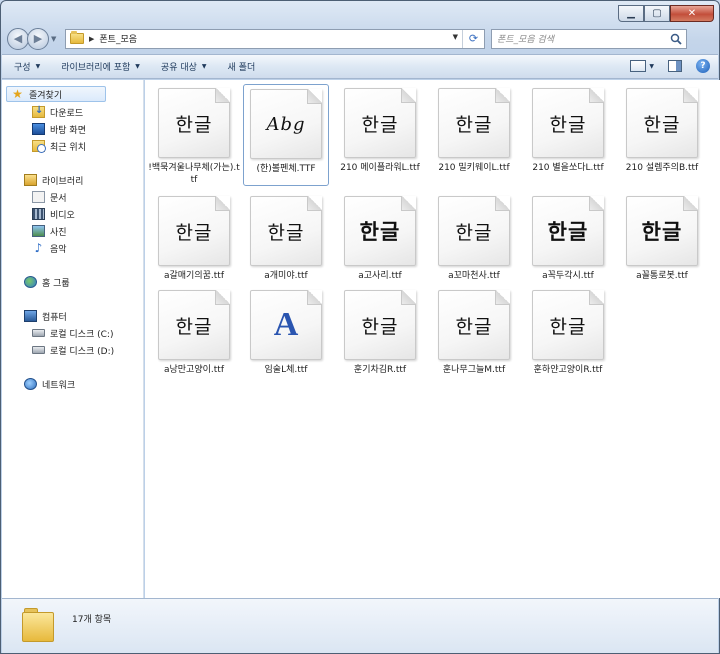 This screenshot has height=654, width=720. I want to click on breadcrumb-arrow-icon: ▶, so click(91, 39).